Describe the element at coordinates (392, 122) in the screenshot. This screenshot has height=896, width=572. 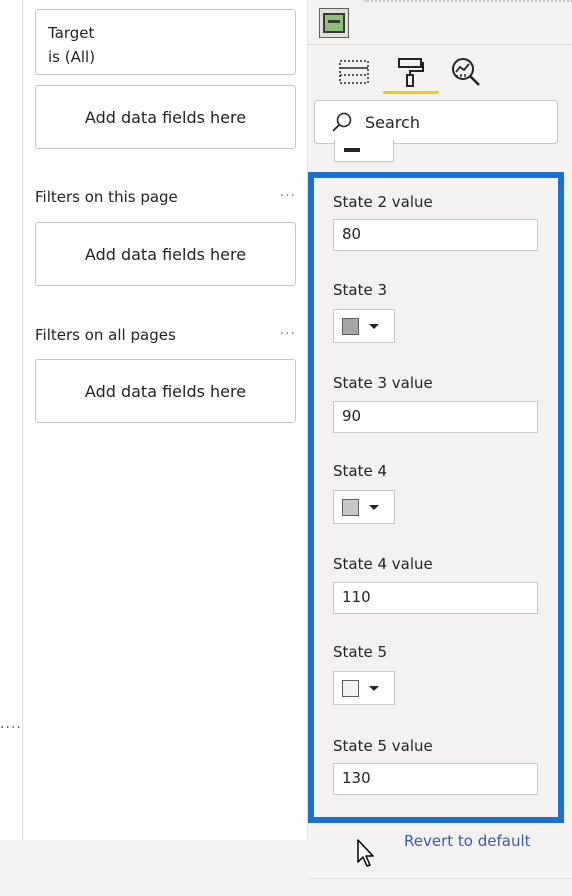
I see `search-placeholder: Search` at that location.